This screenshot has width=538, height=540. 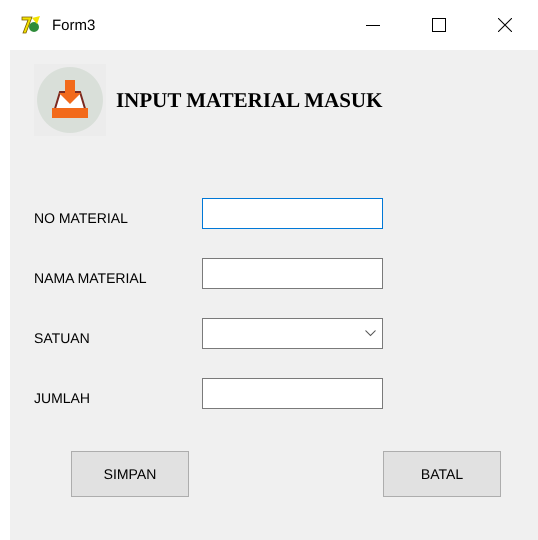 I want to click on field-label: SATUAN, so click(x=62, y=338).